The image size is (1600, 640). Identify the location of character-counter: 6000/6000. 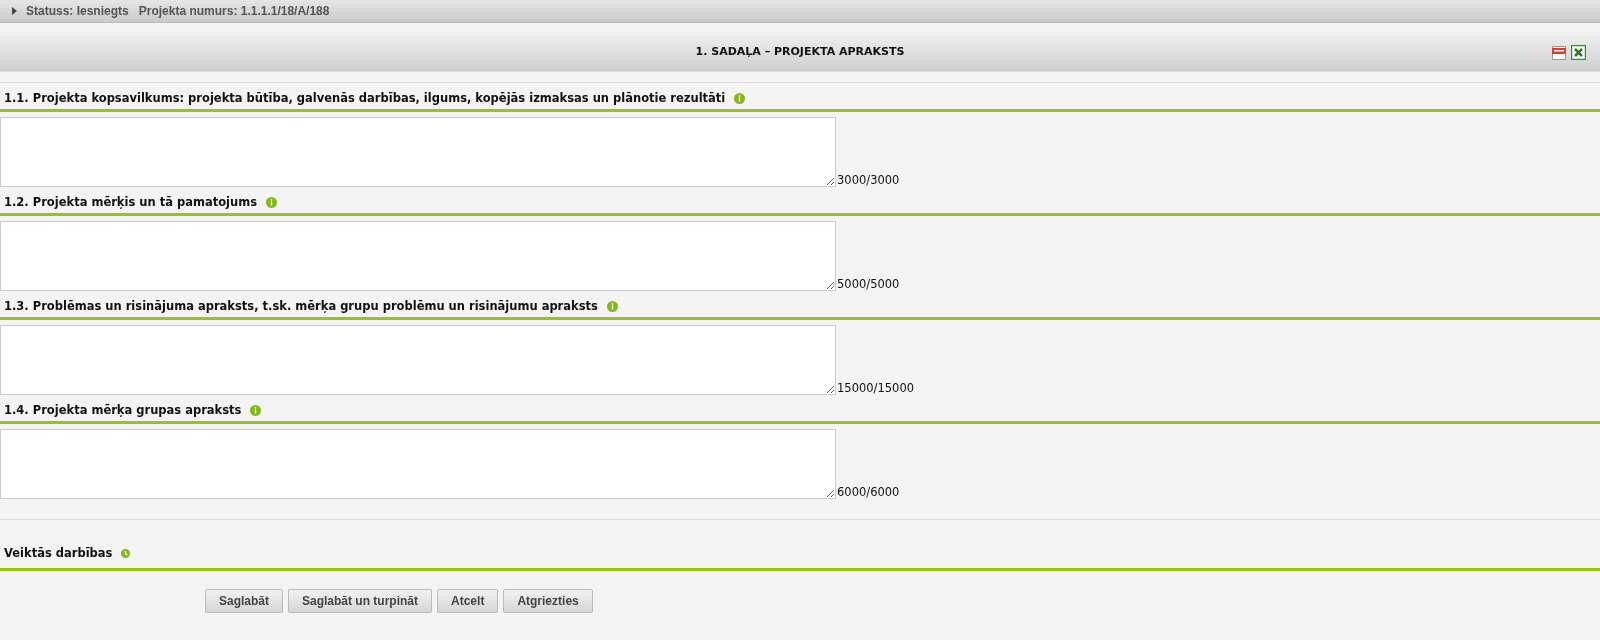
(868, 492).